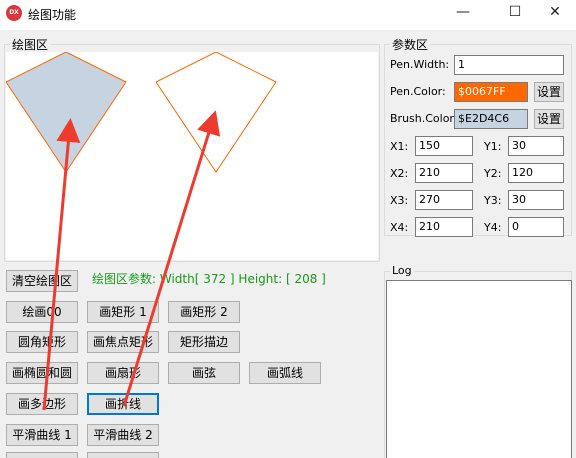  What do you see at coordinates (123, 435) in the screenshot?
I see `smooth-curve-2-button: 平滑曲线 2` at bounding box center [123, 435].